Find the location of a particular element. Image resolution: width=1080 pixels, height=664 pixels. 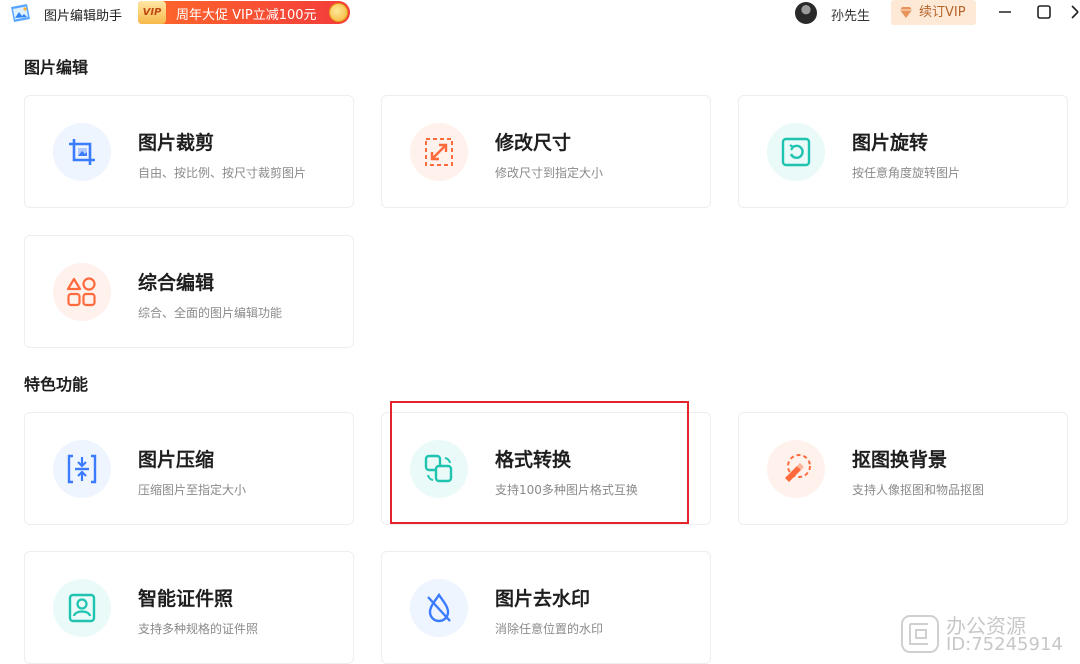

shapes-icon is located at coordinates (81, 292).